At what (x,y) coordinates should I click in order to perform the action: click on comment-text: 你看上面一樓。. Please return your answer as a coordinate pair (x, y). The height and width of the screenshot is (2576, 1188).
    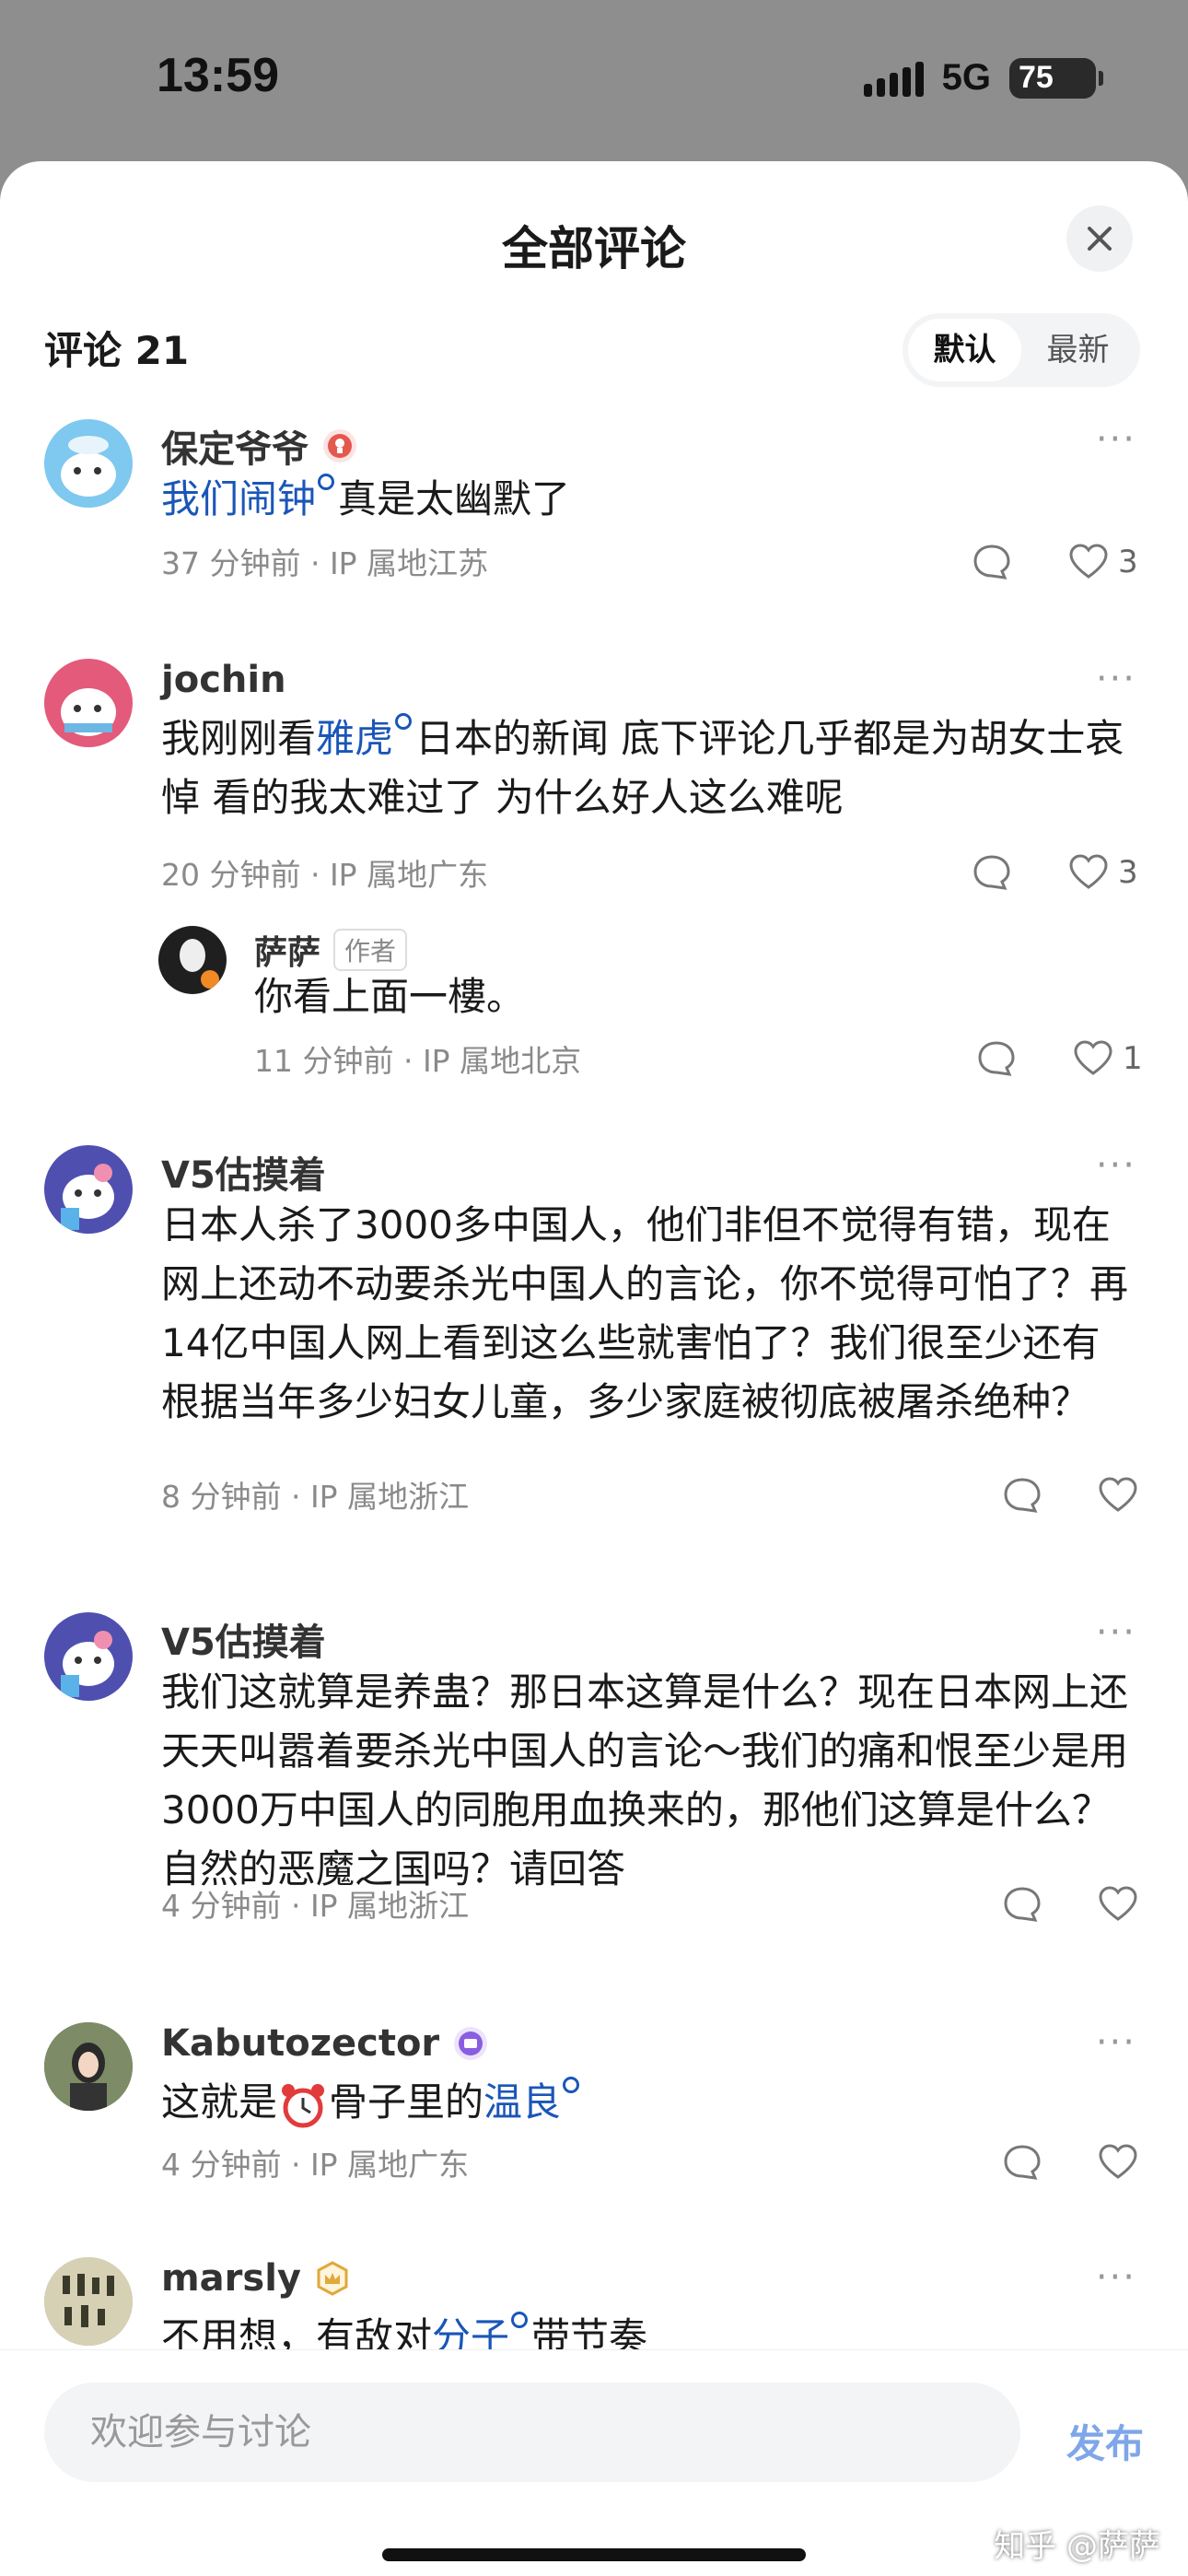
    Looking at the image, I should click on (390, 997).